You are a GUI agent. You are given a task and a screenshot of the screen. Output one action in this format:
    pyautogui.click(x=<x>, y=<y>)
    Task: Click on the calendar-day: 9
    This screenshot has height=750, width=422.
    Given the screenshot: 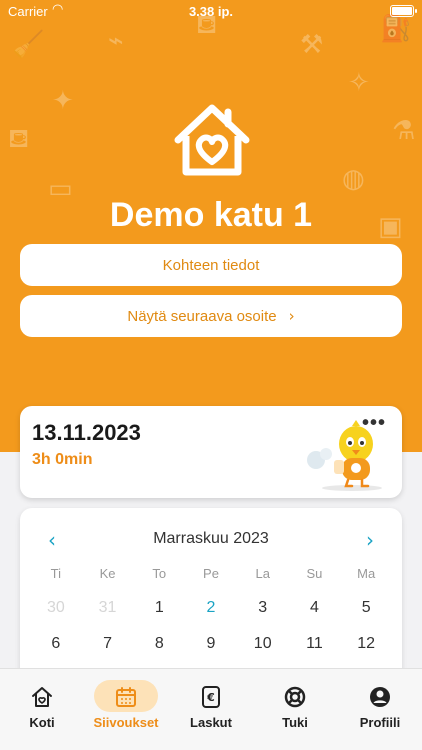 What is the action you would take?
    pyautogui.click(x=211, y=644)
    